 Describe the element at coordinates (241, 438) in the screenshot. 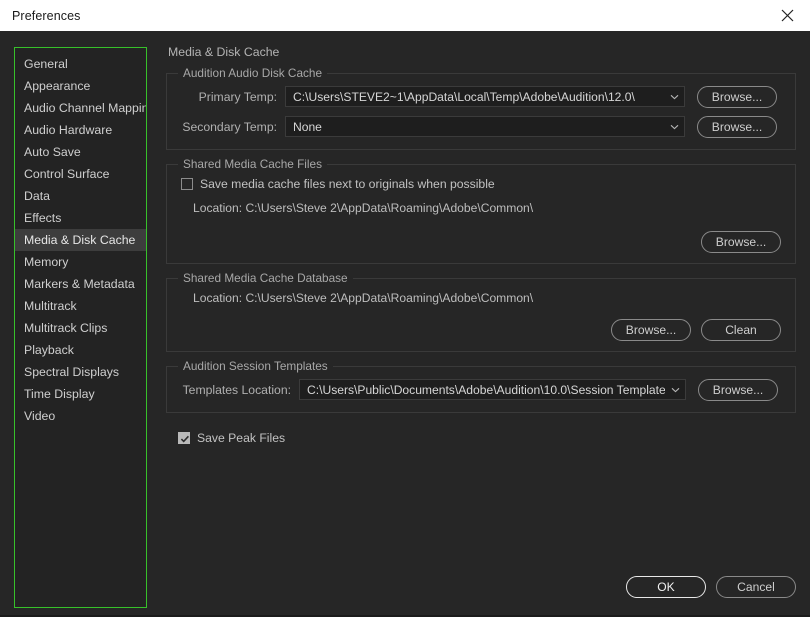

I see `save-peak-files-label: Save Peak Files` at that location.